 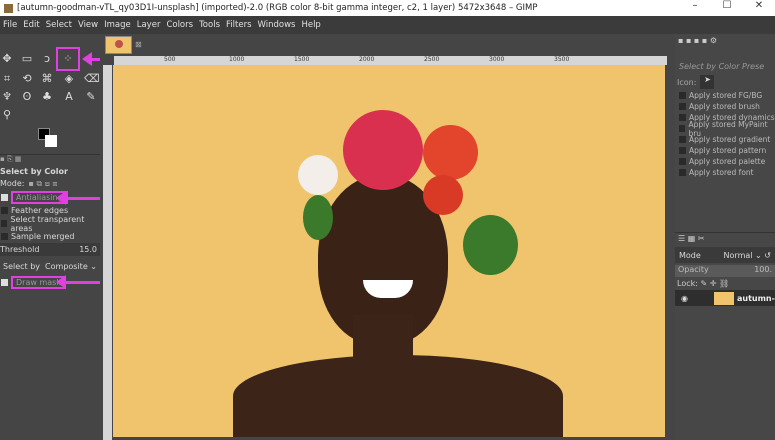 What do you see at coordinates (59, 25) in the screenshot?
I see `menu-select: Select` at bounding box center [59, 25].